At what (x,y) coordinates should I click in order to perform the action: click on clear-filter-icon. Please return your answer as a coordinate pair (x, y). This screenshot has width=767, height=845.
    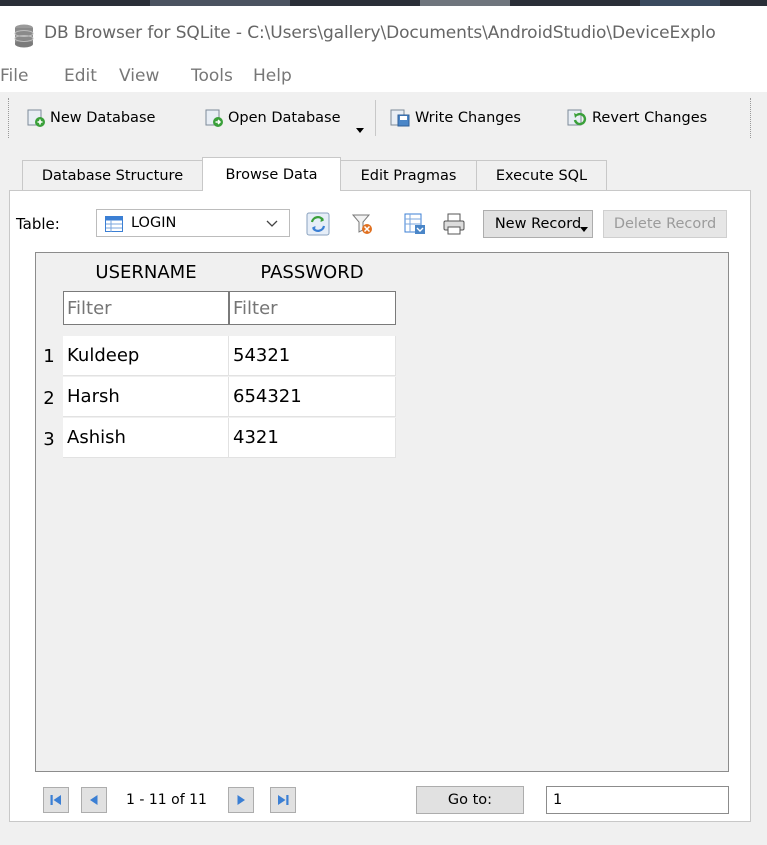
    Looking at the image, I should click on (361, 224).